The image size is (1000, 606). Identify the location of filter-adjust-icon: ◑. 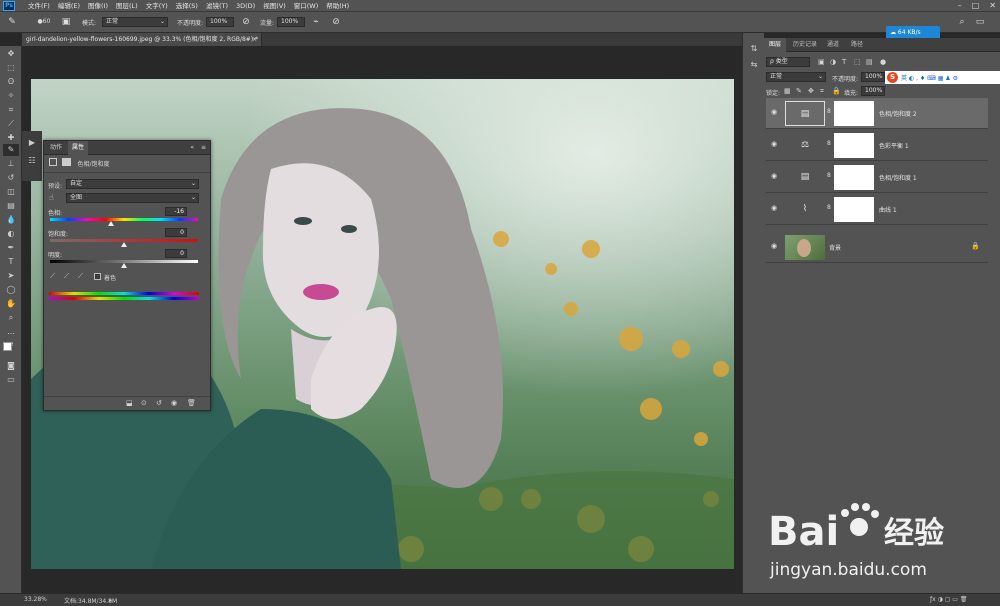
(833, 62).